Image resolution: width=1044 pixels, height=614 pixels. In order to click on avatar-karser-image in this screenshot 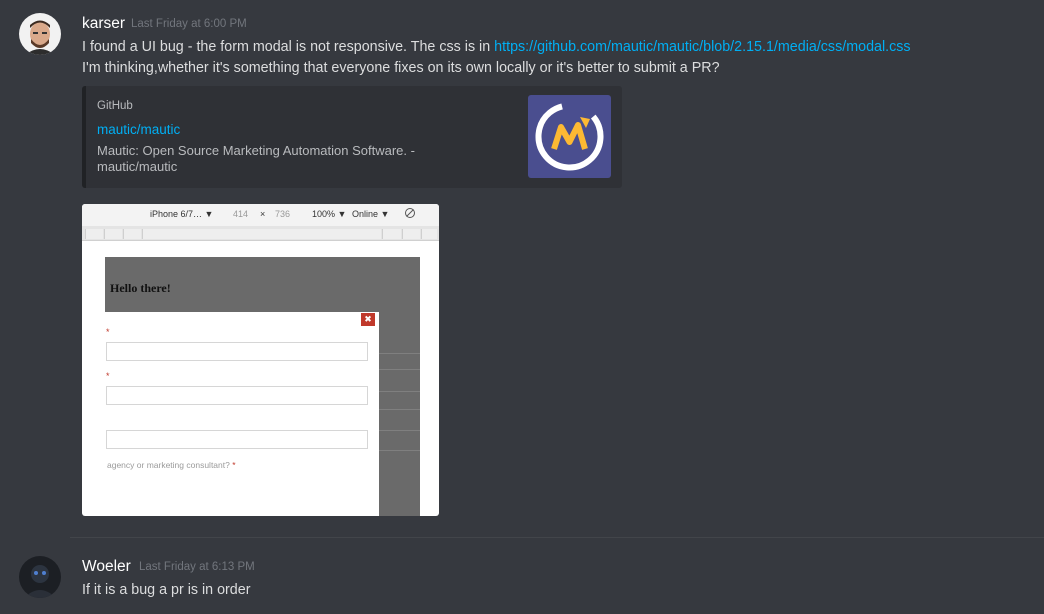, I will do `click(40, 34)`.